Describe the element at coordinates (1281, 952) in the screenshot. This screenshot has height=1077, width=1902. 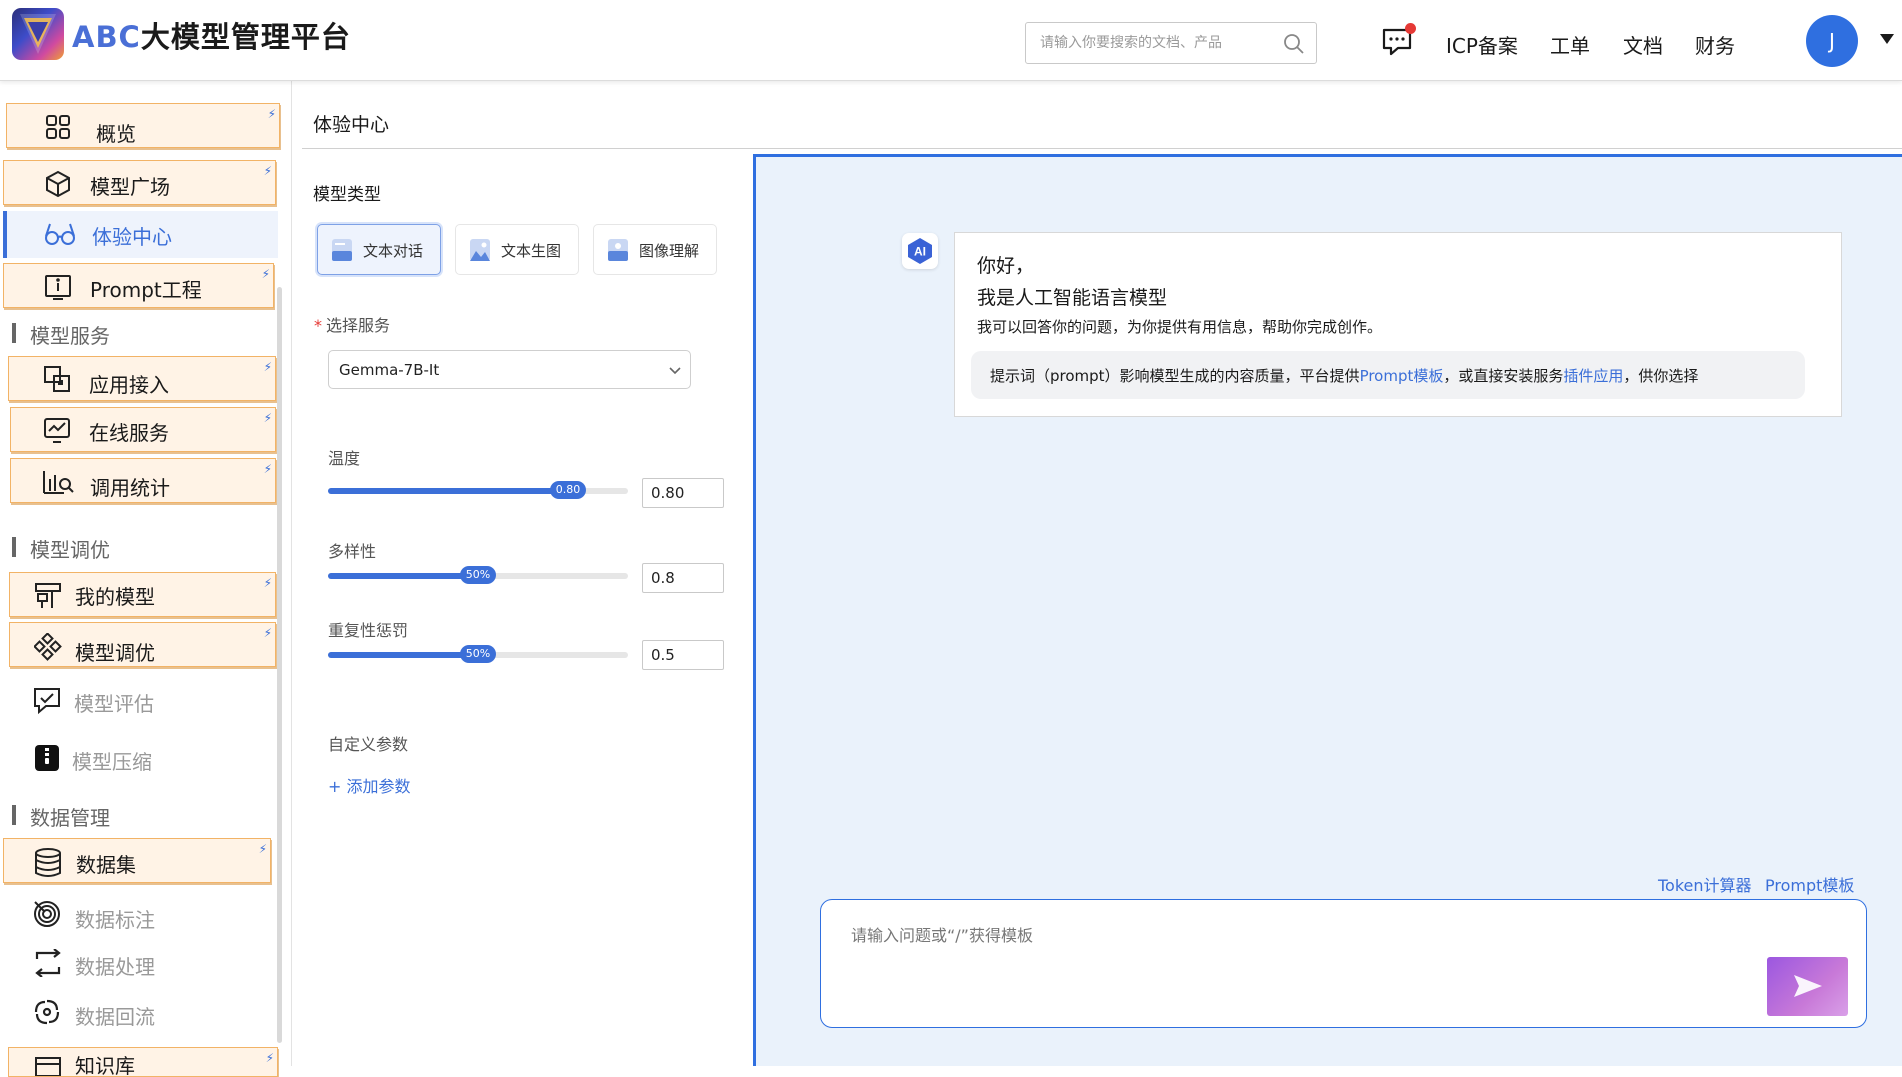
I see `chat-input` at that location.